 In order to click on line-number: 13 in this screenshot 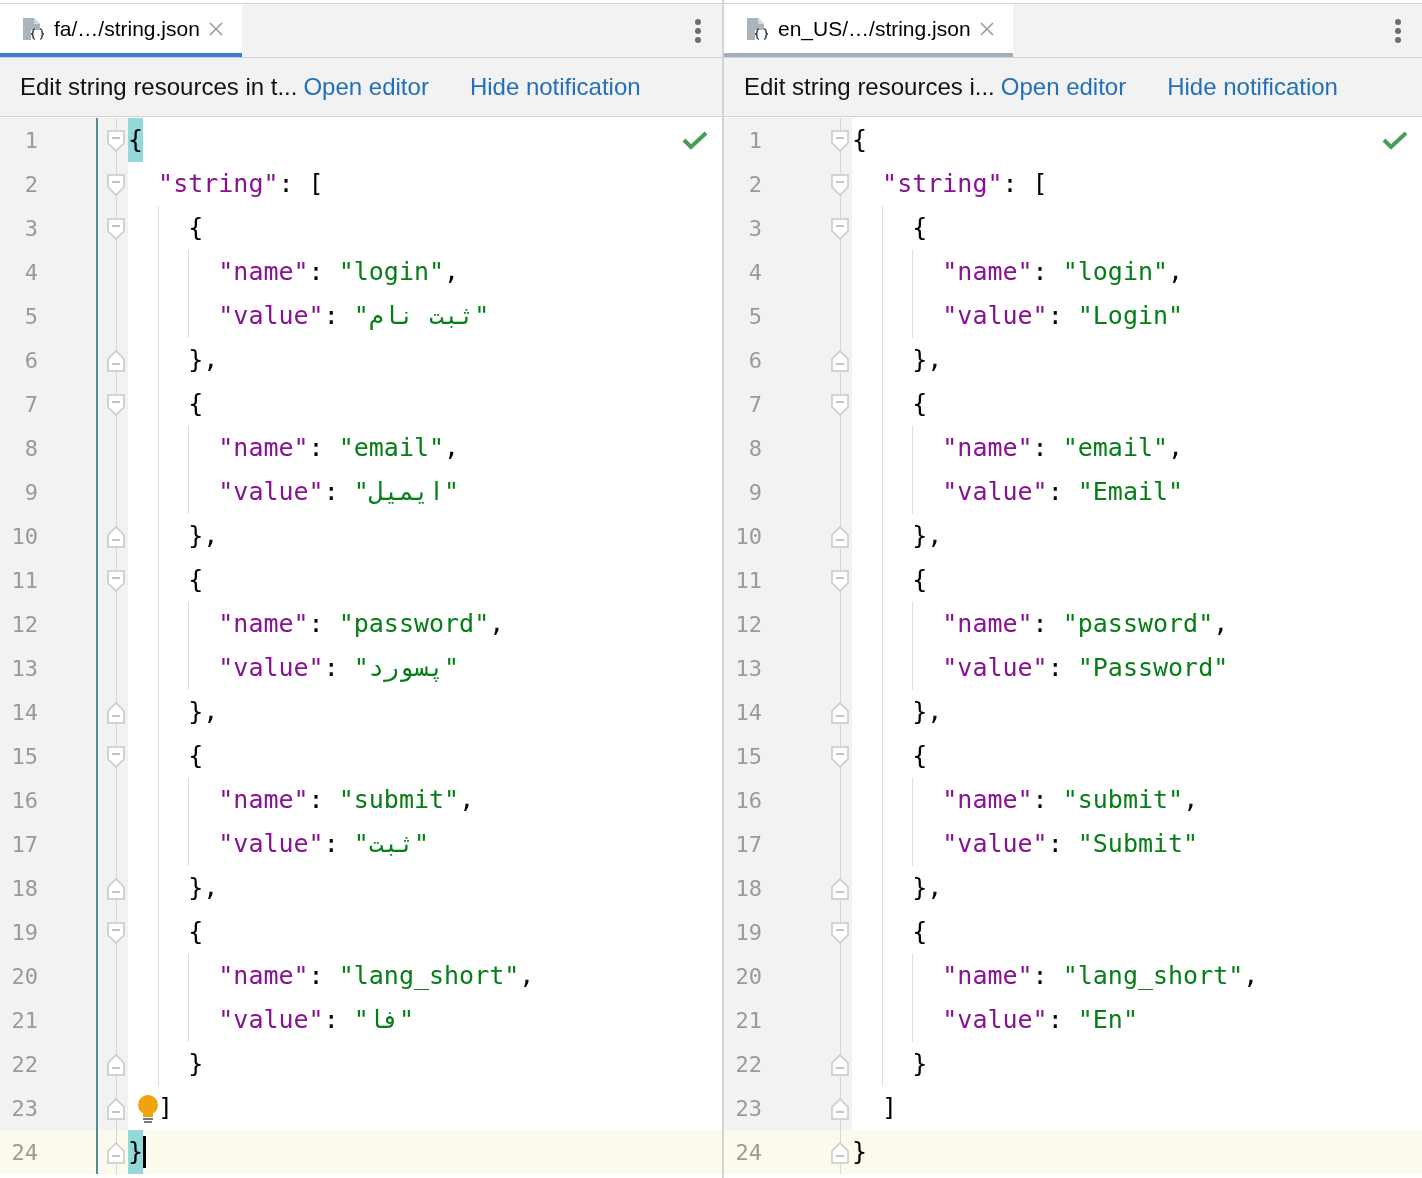, I will do `click(748, 668)`.